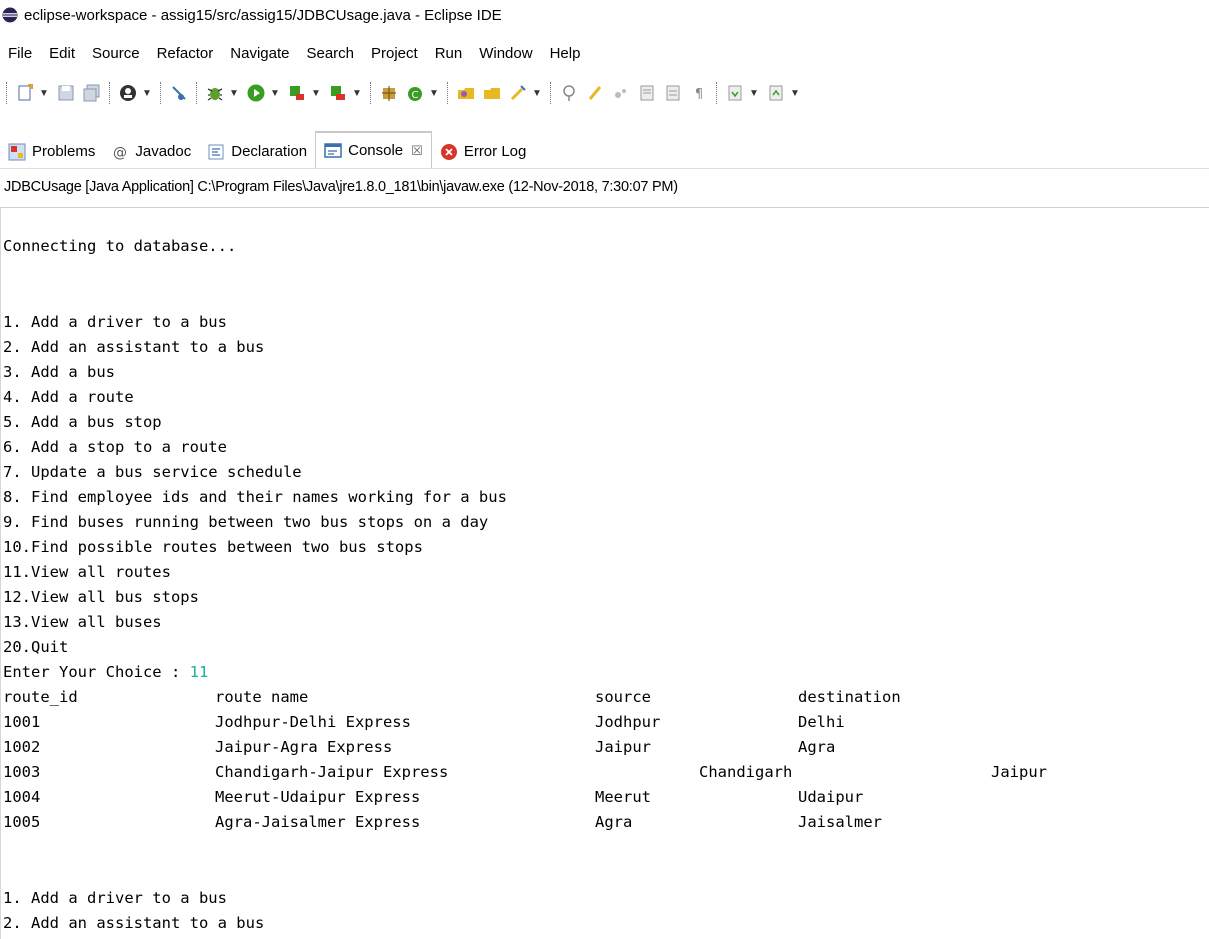  I want to click on paragraph-icon: ¶, so click(699, 93).